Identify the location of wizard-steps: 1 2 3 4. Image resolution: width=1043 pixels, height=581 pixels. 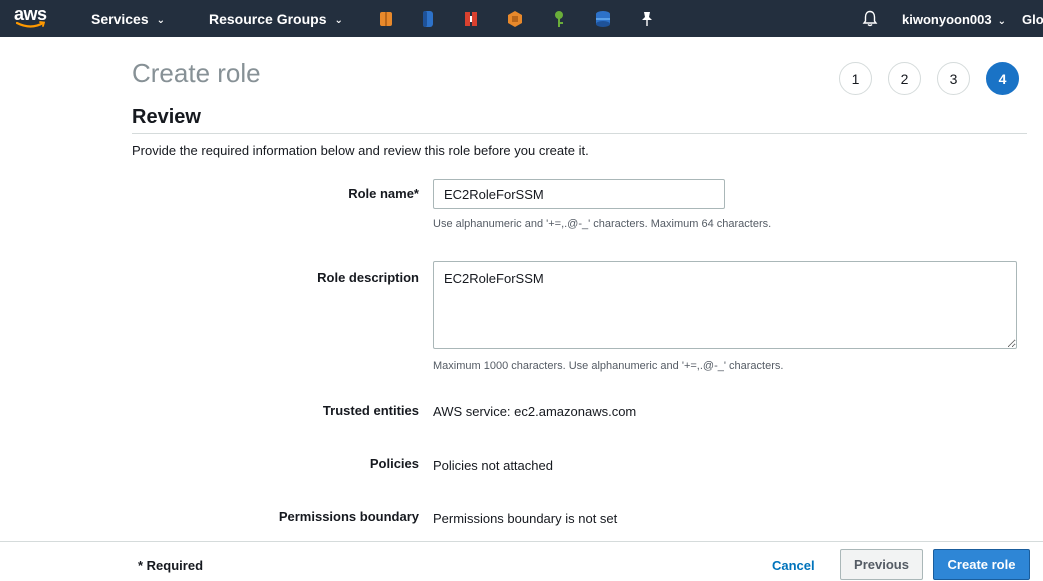
(929, 78).